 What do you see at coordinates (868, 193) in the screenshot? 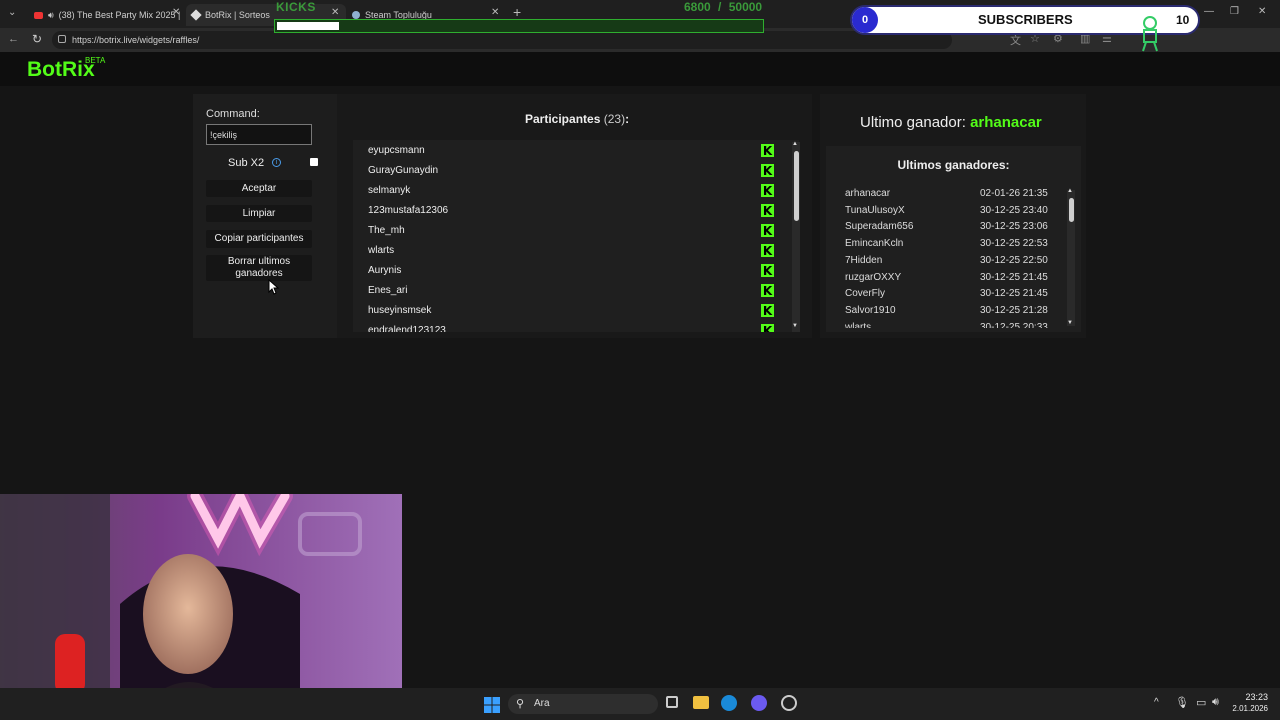
I see `winner-name: arhanacar` at bounding box center [868, 193].